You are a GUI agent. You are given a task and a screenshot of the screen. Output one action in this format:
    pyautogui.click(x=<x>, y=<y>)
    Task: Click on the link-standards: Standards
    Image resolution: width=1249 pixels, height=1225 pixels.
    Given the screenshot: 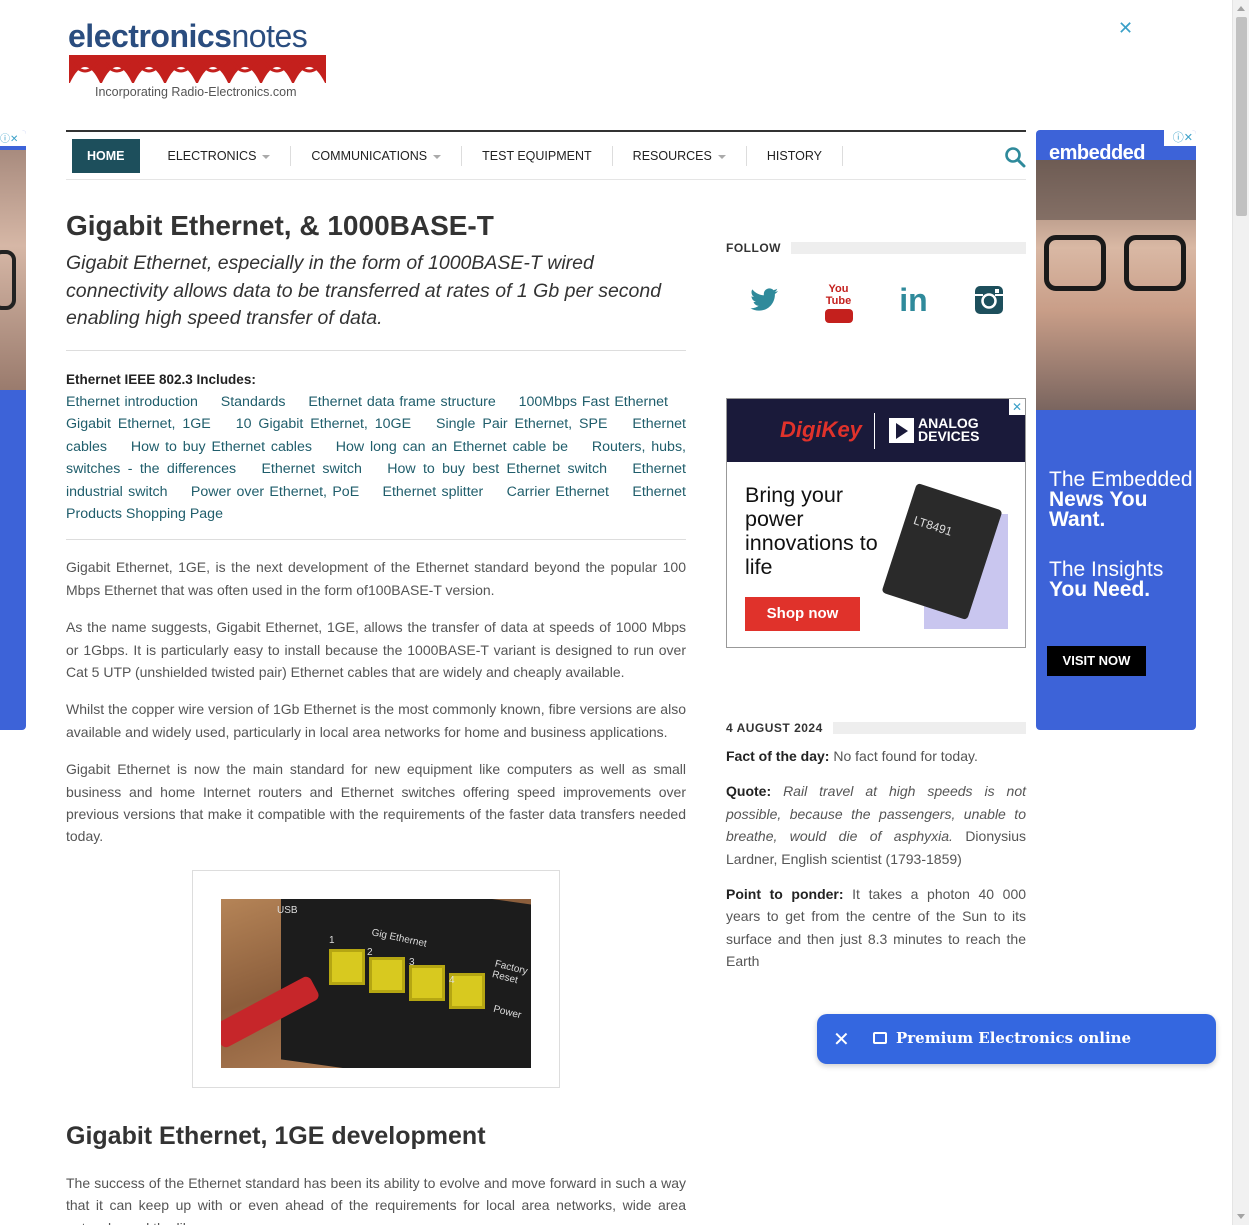 What is the action you would take?
    pyautogui.click(x=253, y=402)
    